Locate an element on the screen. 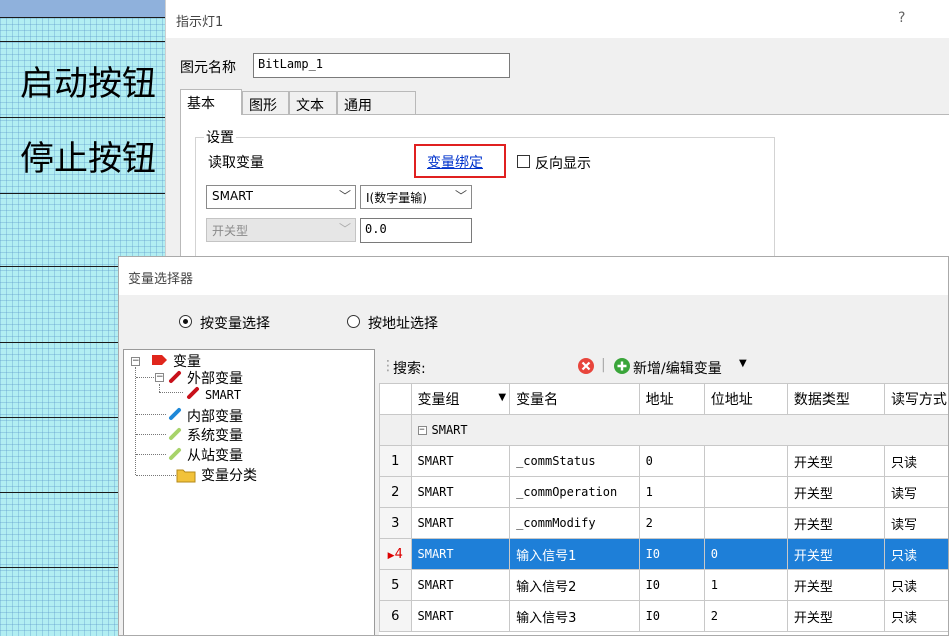 The width and height of the screenshot is (949, 636). element-name-label: 图元名称 is located at coordinates (208, 68).